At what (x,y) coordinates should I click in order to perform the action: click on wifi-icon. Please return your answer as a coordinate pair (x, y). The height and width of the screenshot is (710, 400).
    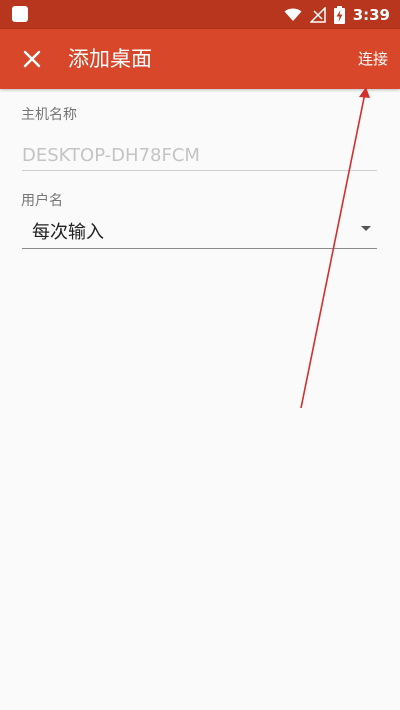
    Looking at the image, I should click on (293, 14).